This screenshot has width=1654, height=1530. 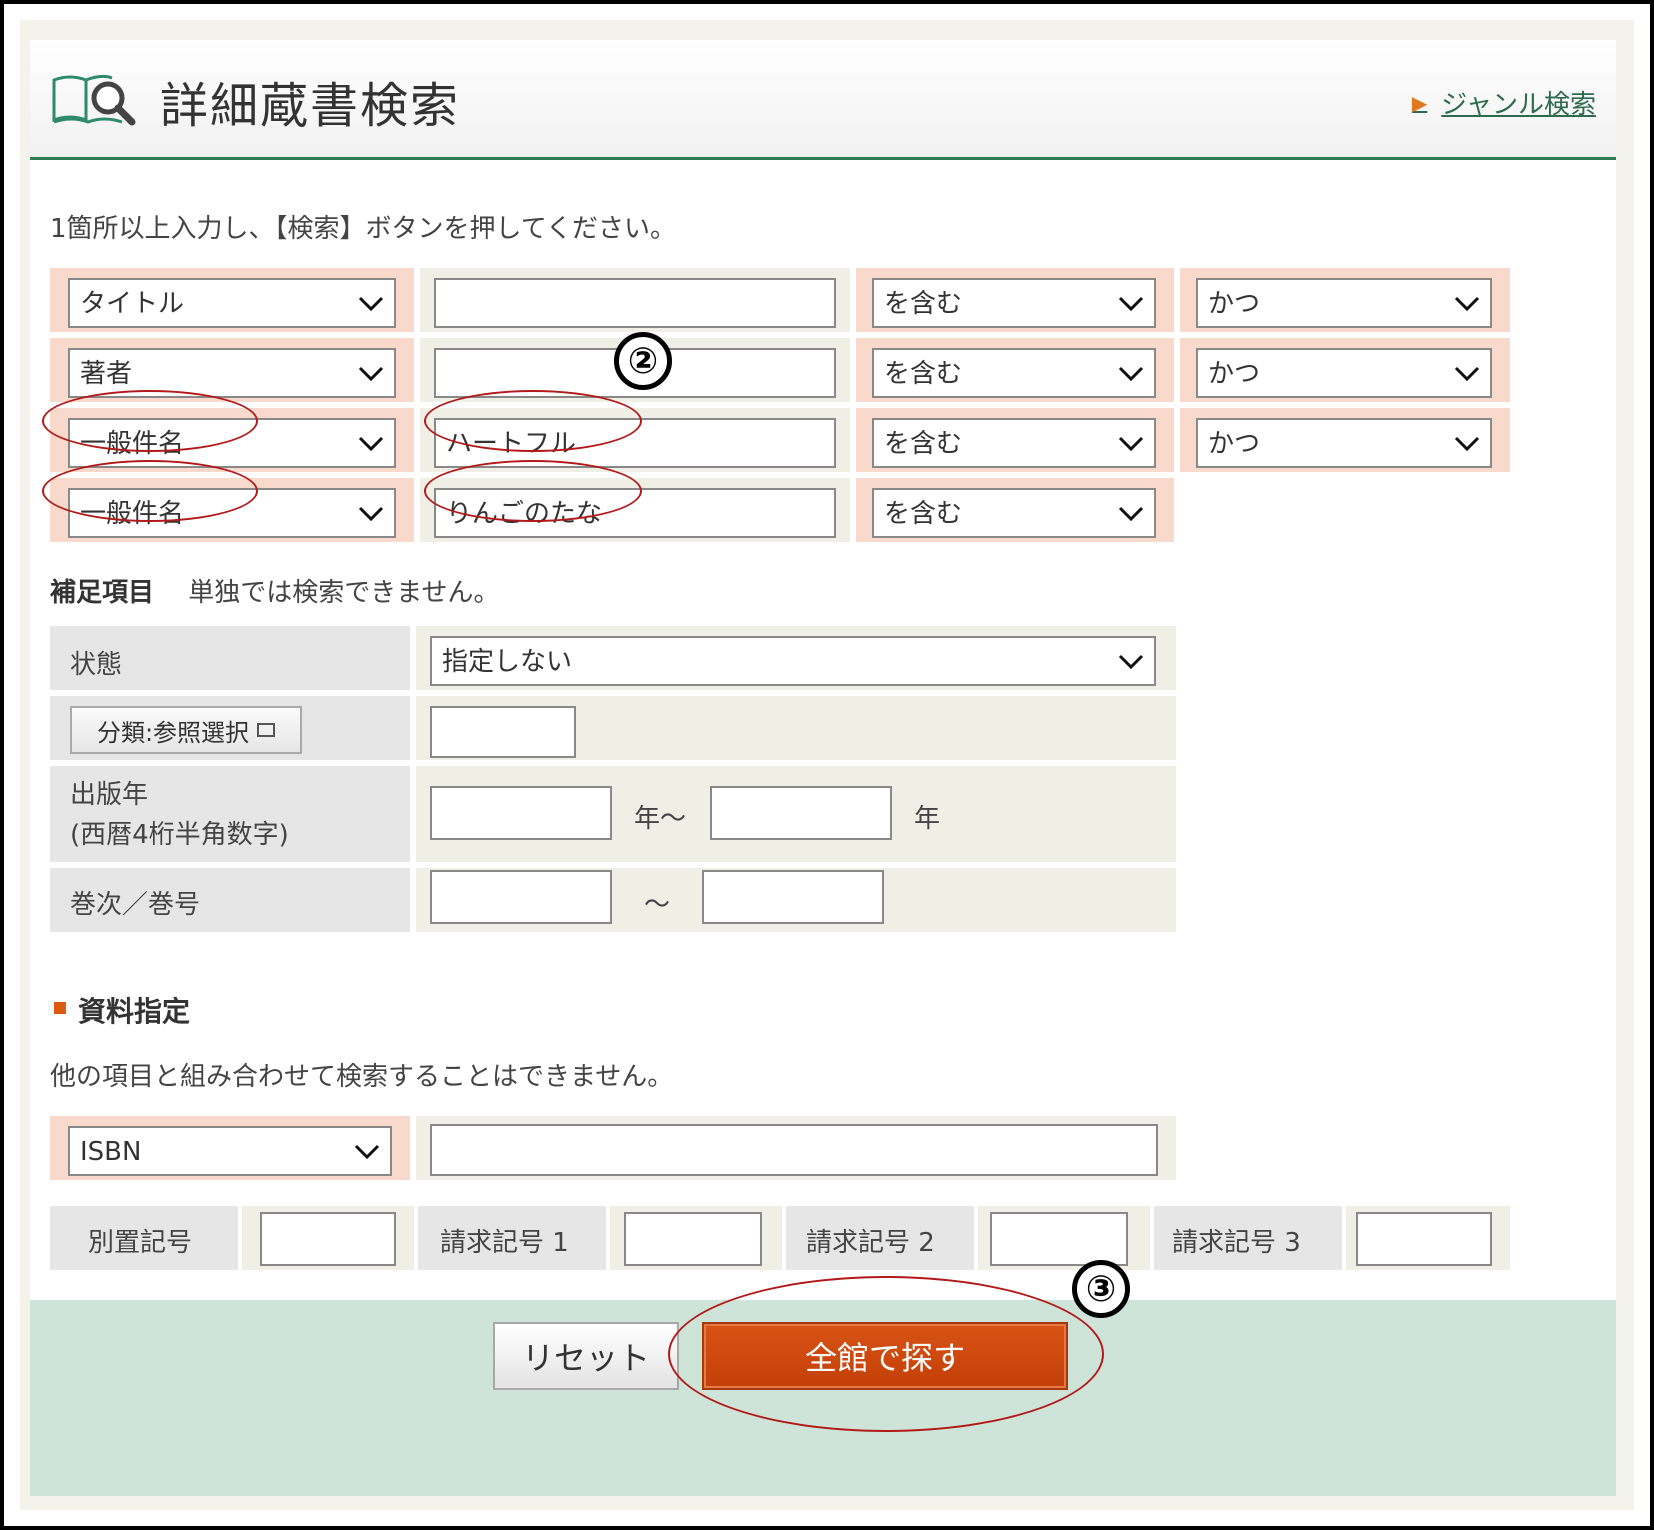 What do you see at coordinates (923, 514) in the screenshot?
I see `row4-match-value: を含む` at bounding box center [923, 514].